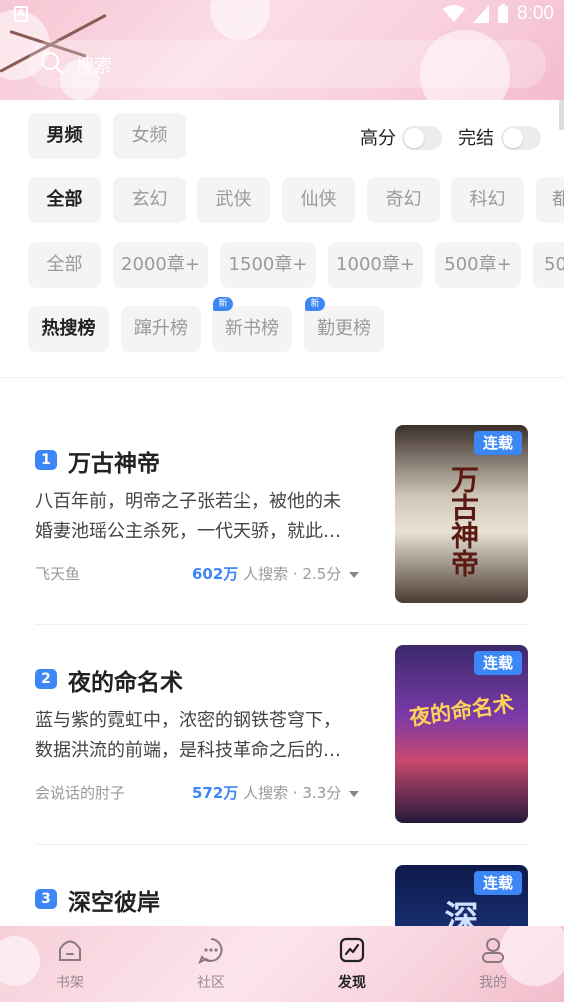 The height and width of the screenshot is (1002, 564). What do you see at coordinates (493, 966) in the screenshot?
I see `nav-profile: 我的` at bounding box center [493, 966].